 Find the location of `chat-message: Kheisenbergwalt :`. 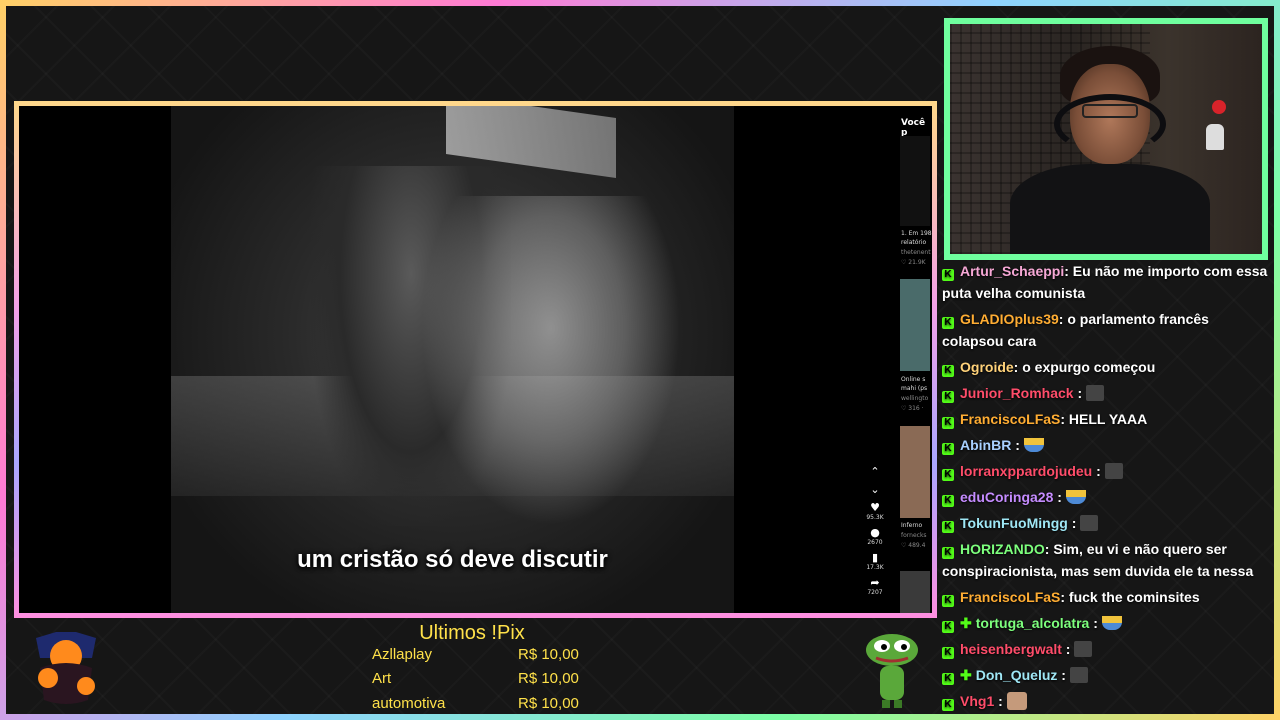

chat-message: Kheisenbergwalt : is located at coordinates (1105, 649).